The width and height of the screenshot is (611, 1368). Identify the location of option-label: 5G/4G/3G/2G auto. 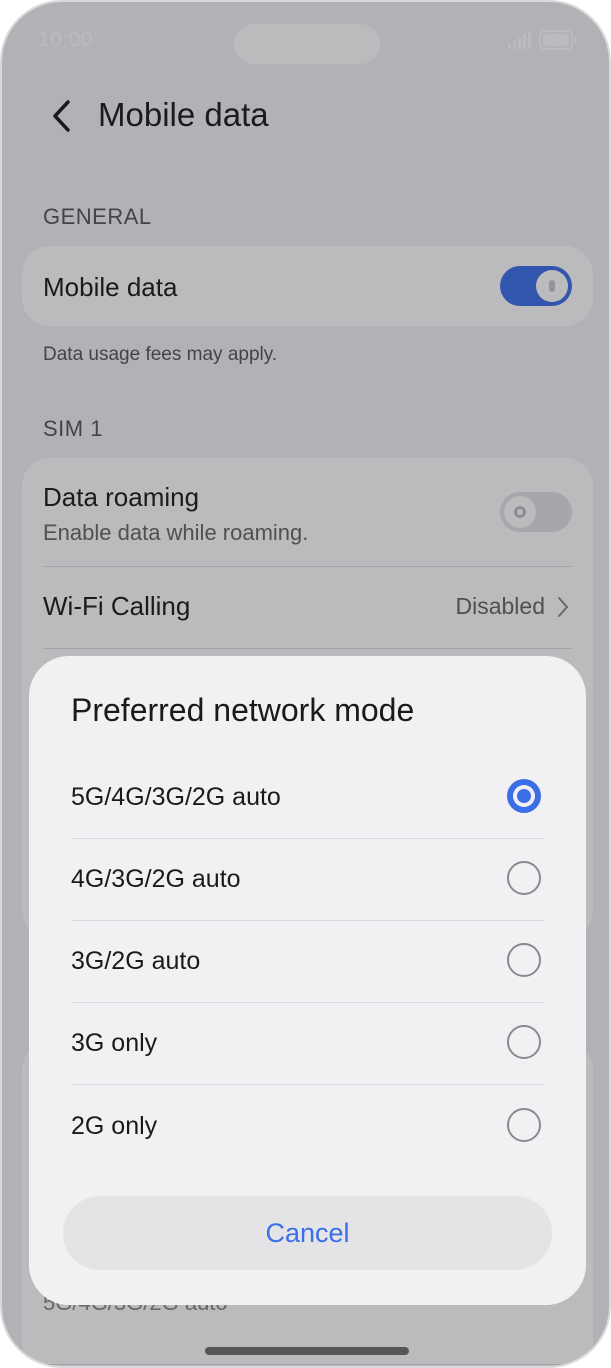
(176, 797).